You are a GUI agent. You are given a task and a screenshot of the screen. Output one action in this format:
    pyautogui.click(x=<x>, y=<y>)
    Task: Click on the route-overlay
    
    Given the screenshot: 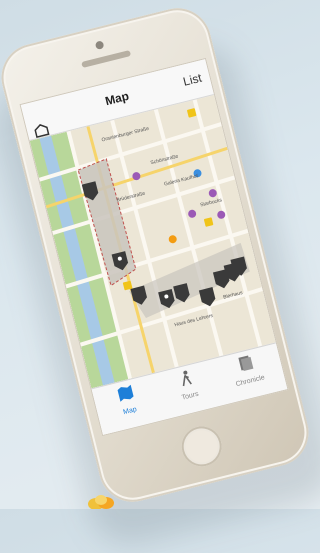 What is the action you would take?
    pyautogui.click(x=189, y=280)
    